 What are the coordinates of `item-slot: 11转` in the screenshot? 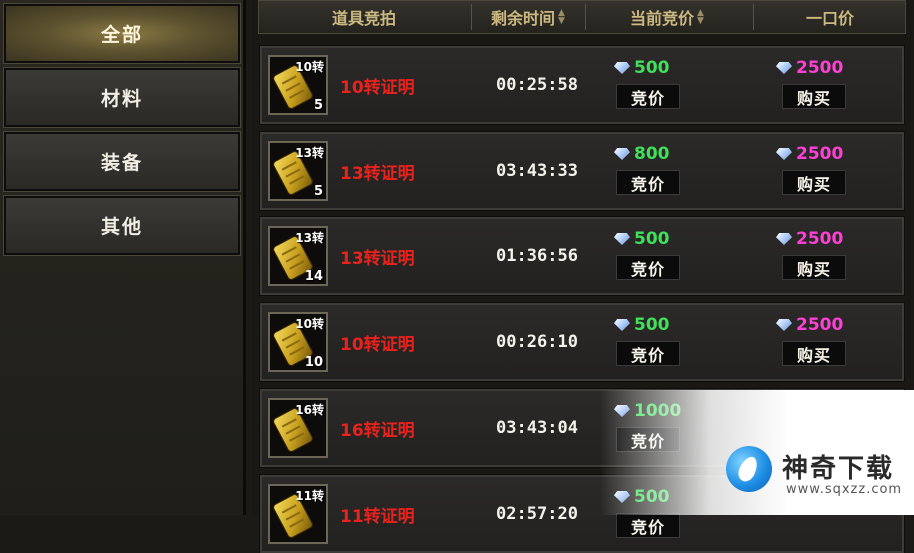 It's located at (298, 514).